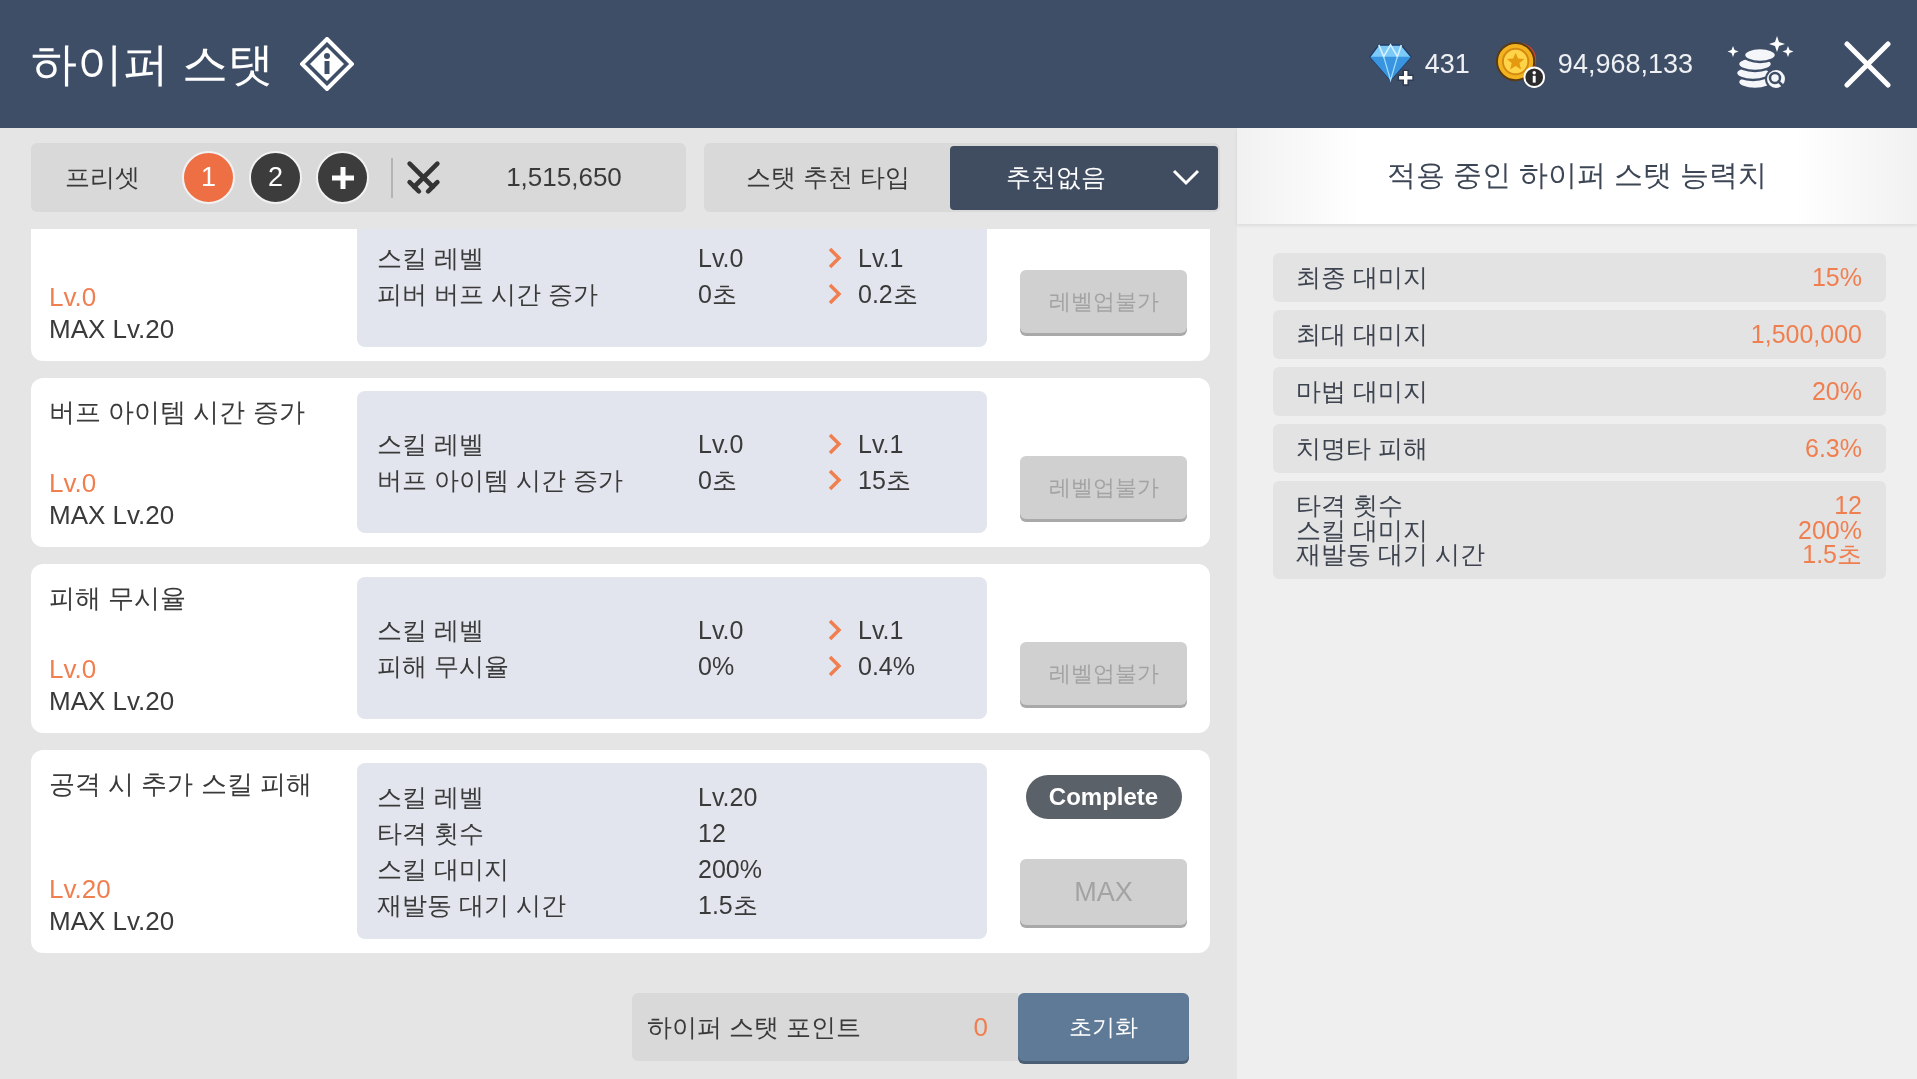  Describe the element at coordinates (717, 666) in the screenshot. I see `stat-current-value: 0%` at that location.